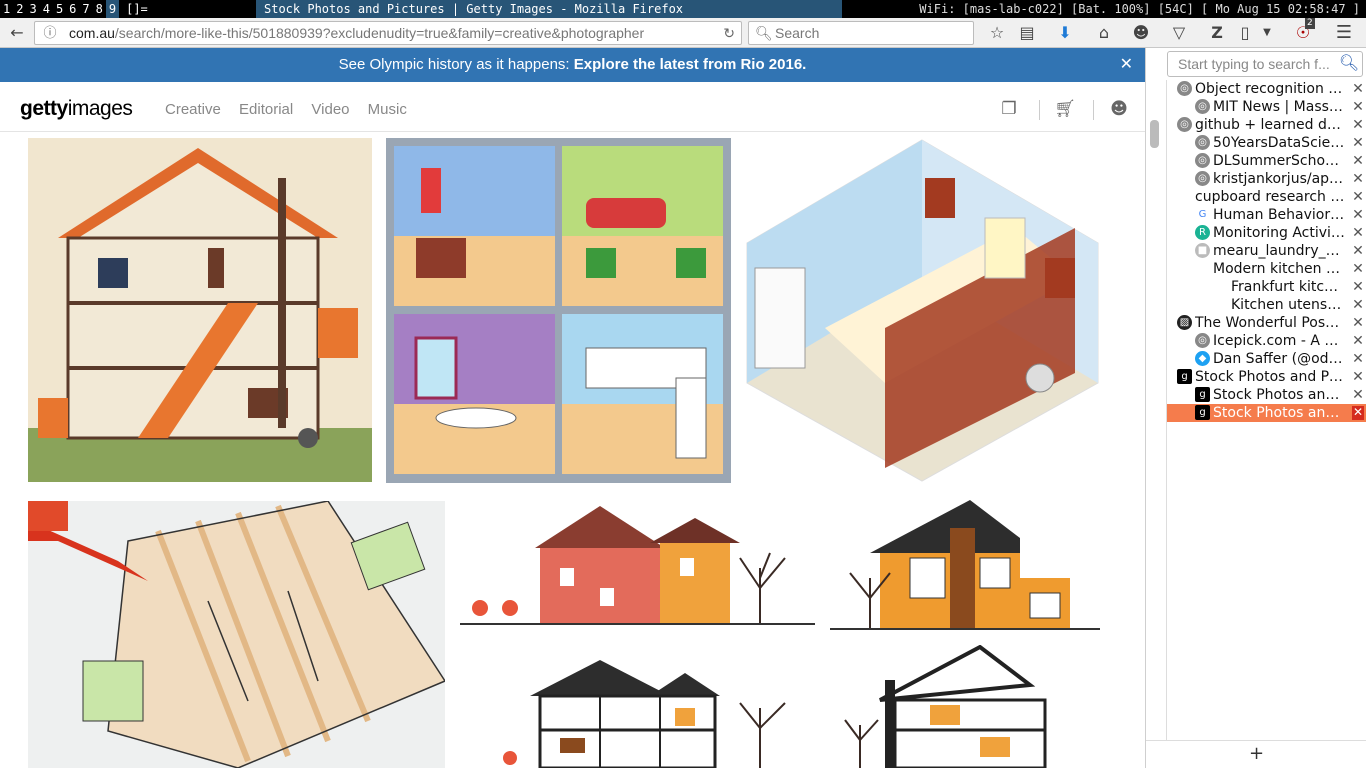  What do you see at coordinates (50, 33) in the screenshot?
I see `info-icon: ⓘ` at bounding box center [50, 33].